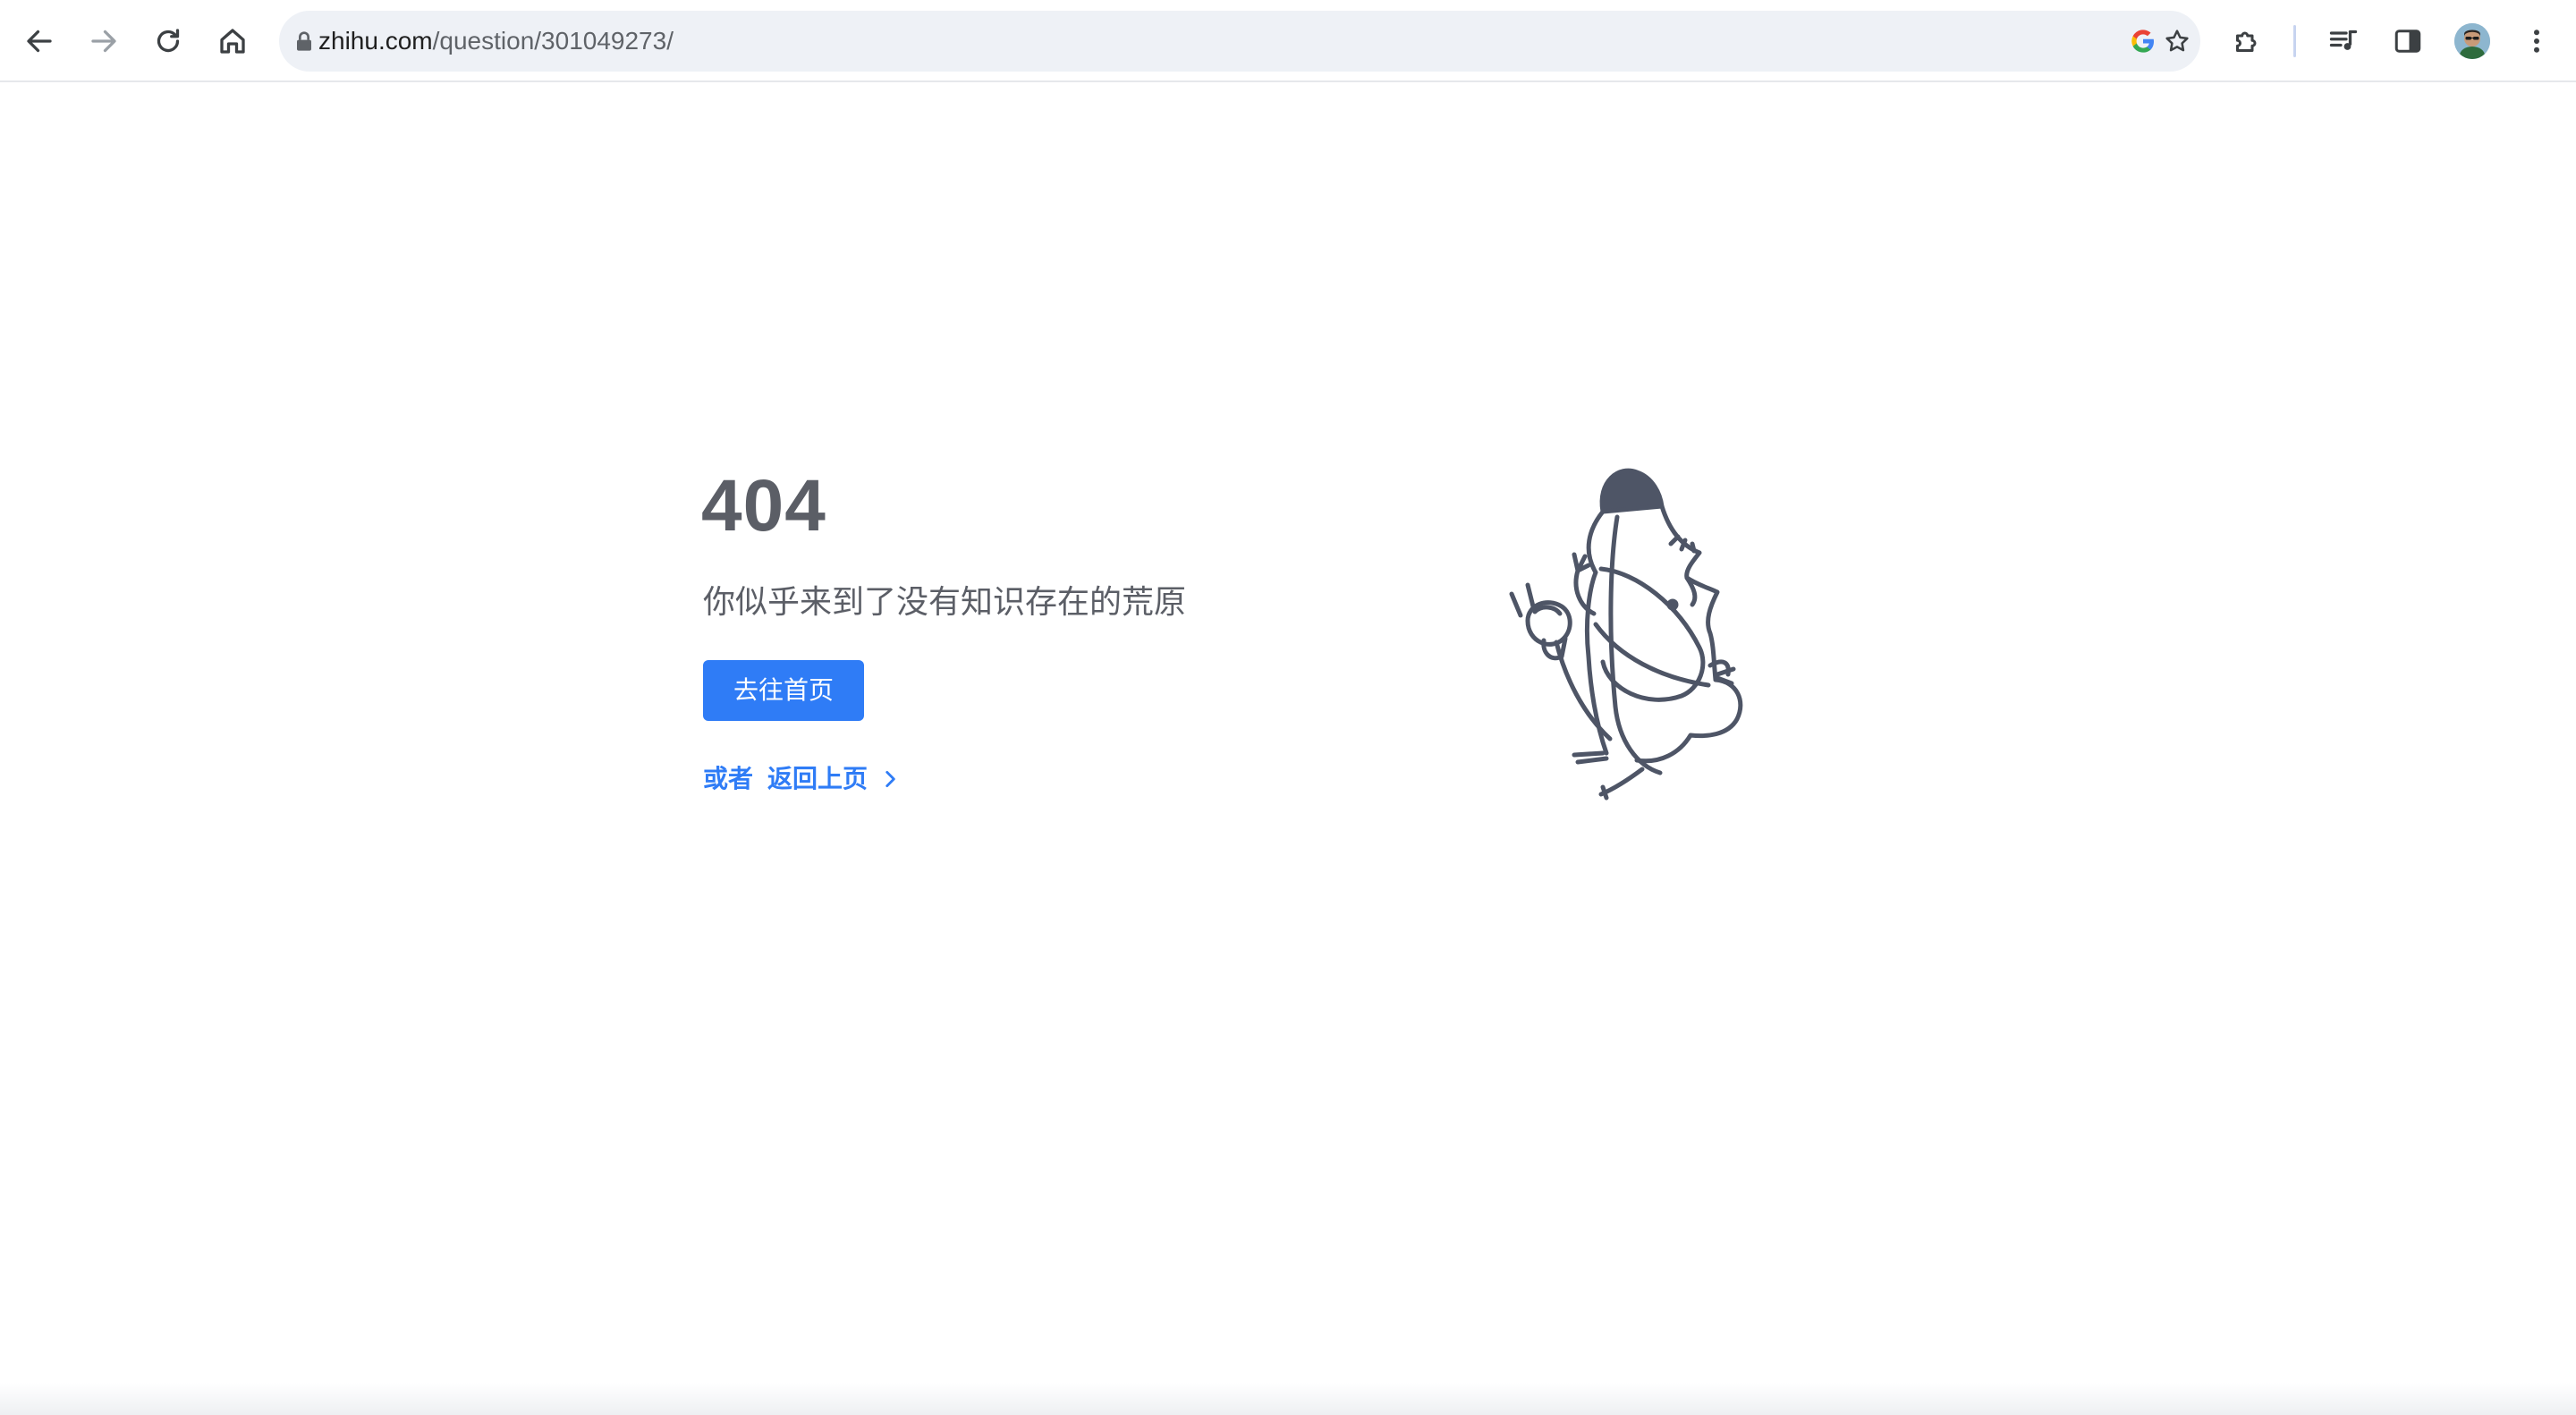  I want to click on or-label: 或者, so click(728, 779).